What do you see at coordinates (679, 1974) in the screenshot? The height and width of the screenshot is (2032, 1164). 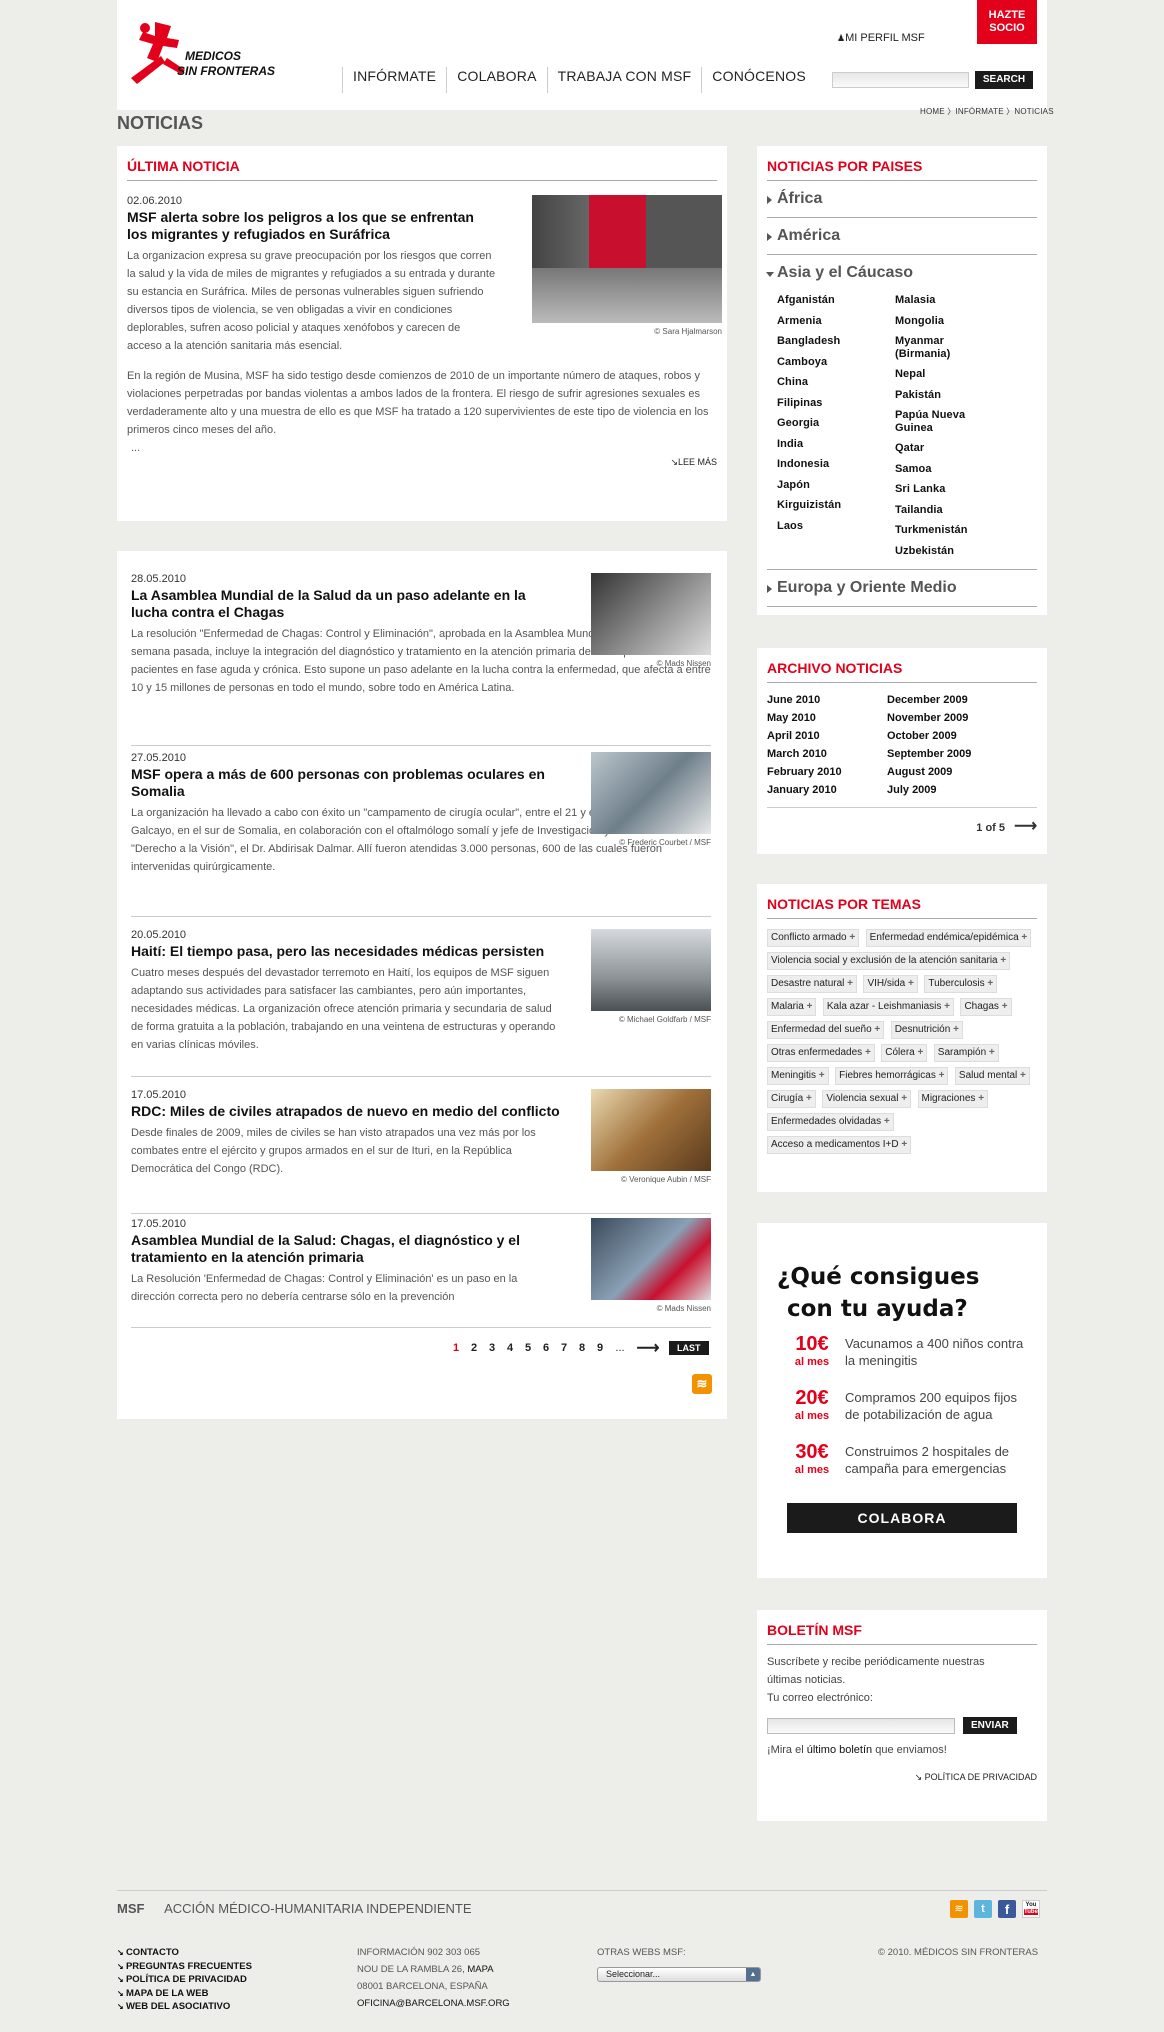 I see `other-sites-select: Seleccionar... ▲` at bounding box center [679, 1974].